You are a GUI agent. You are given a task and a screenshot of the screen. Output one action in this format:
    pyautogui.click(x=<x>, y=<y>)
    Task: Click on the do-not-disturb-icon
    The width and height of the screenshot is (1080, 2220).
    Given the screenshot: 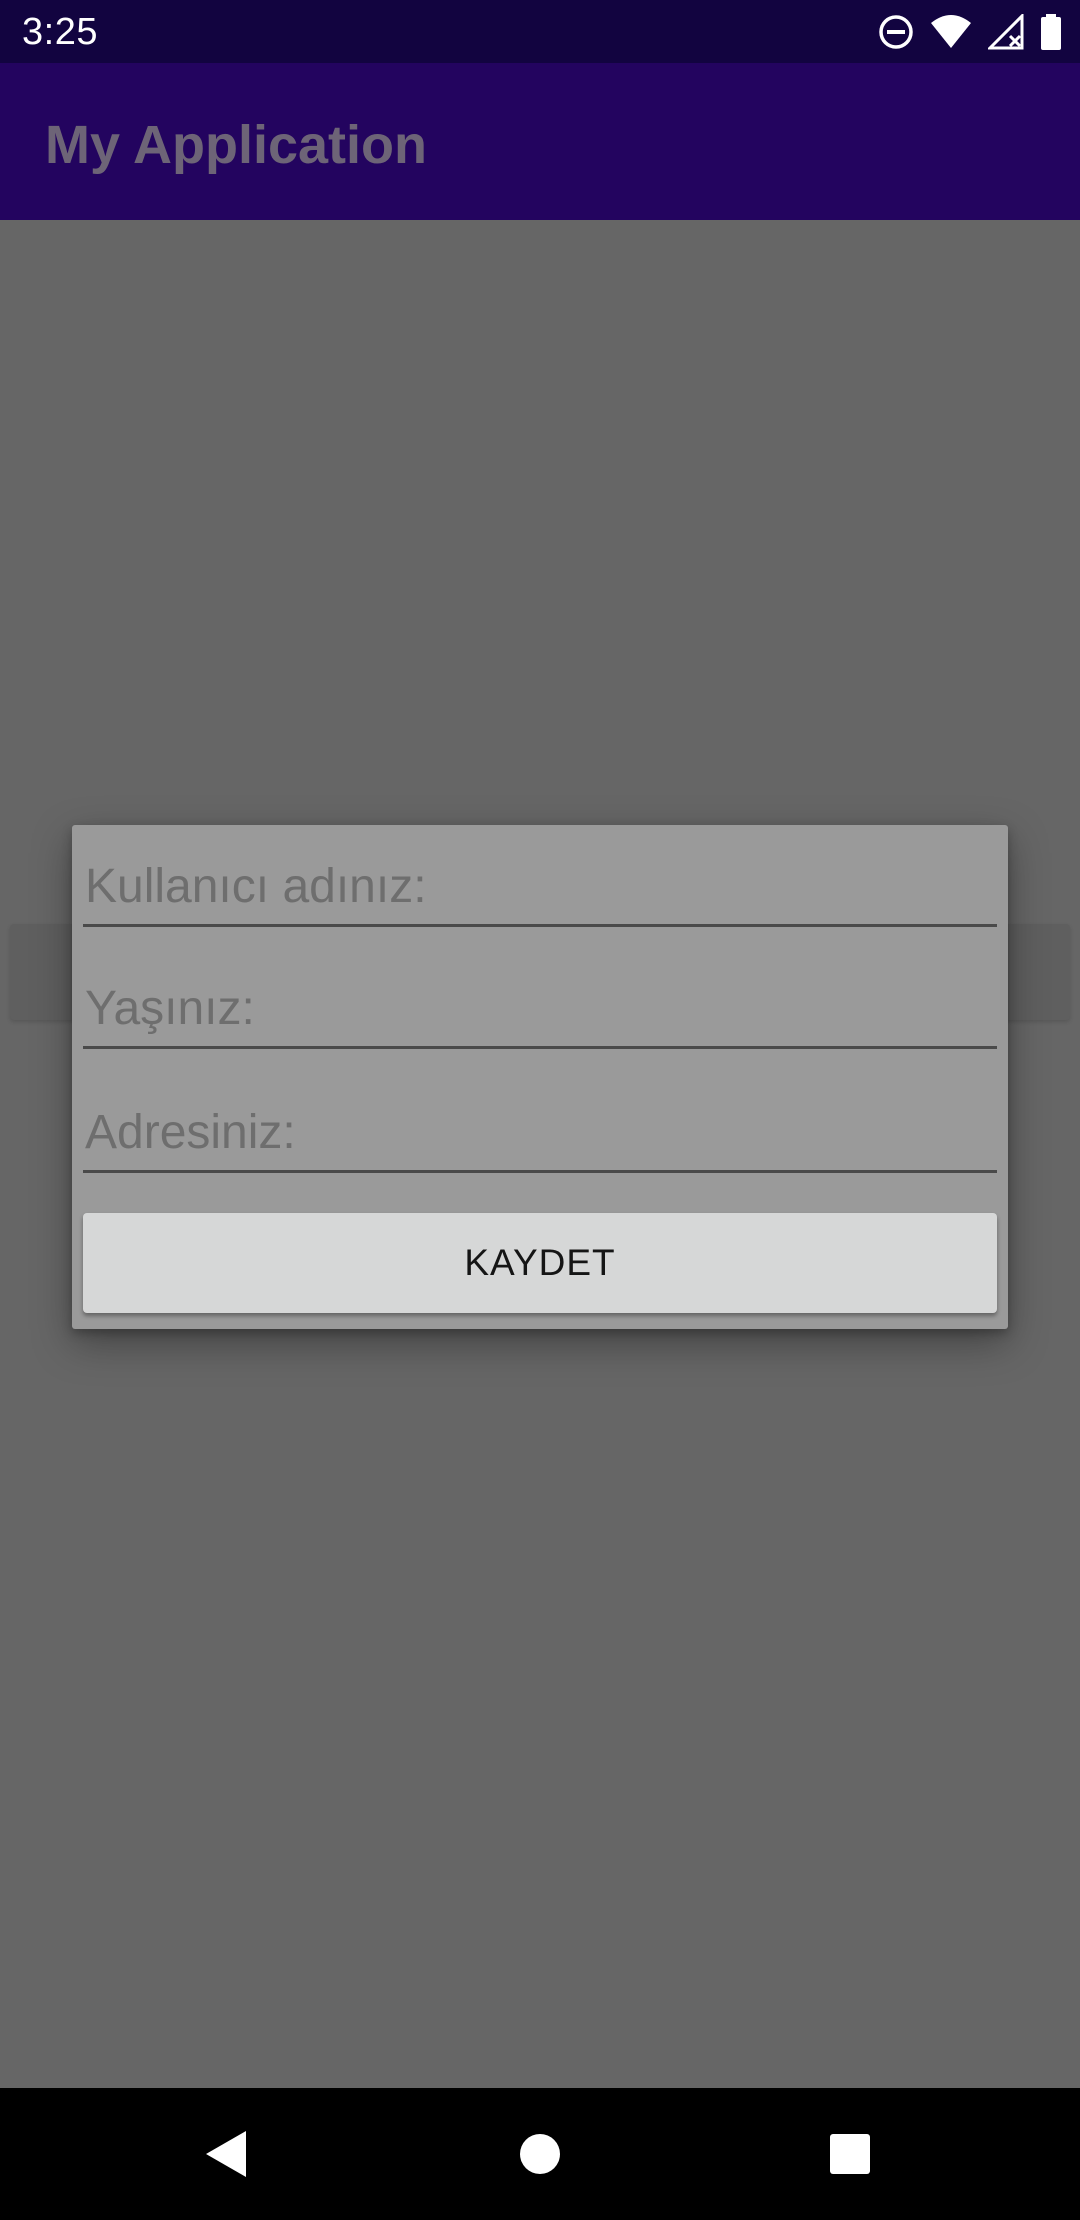 What is the action you would take?
    pyautogui.click(x=896, y=32)
    